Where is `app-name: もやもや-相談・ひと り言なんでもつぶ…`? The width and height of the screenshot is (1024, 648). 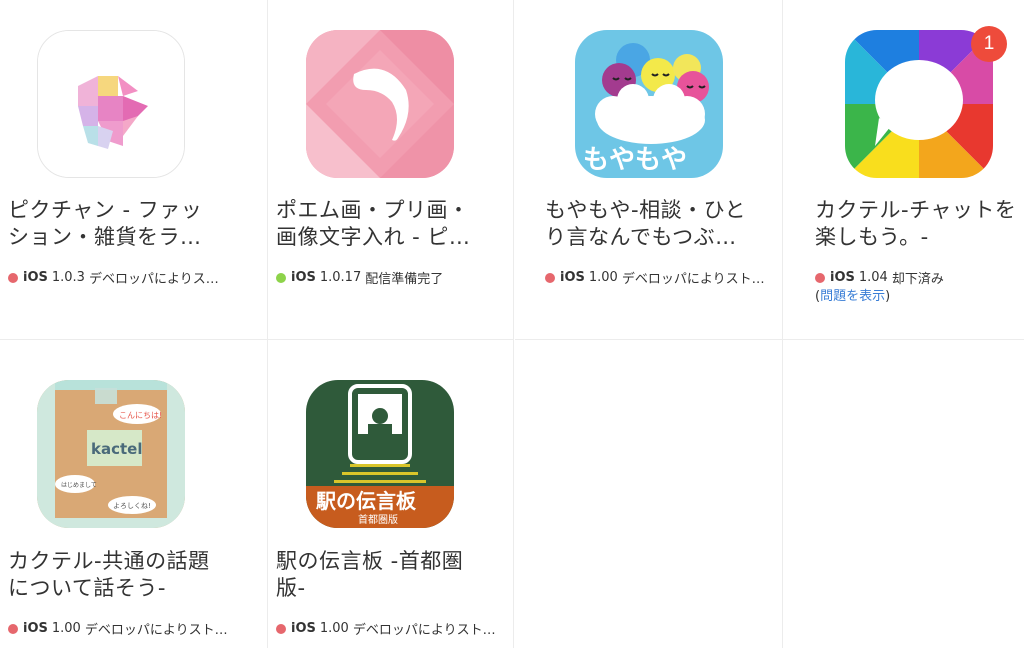
app-name: もやもや-相談・ひと り言なんでもつぶ… is located at coordinates (645, 223).